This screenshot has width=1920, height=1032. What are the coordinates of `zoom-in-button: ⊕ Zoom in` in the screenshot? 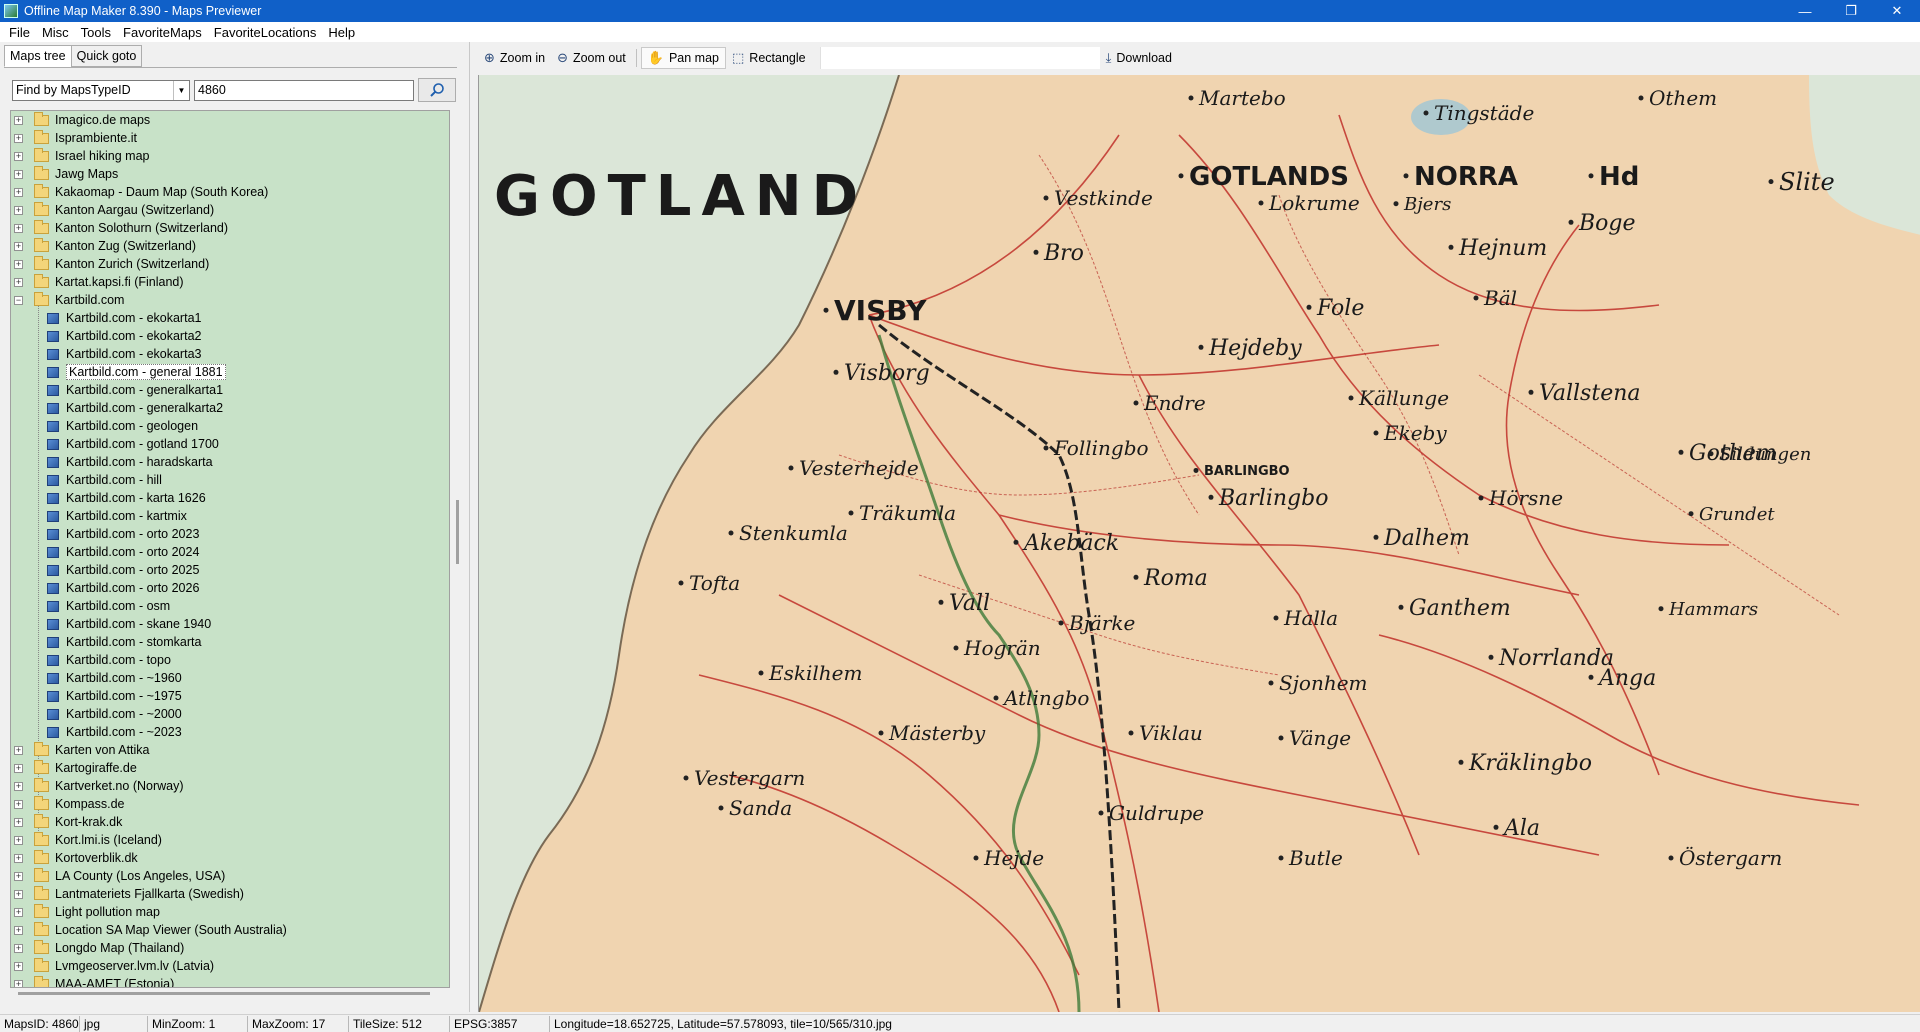 It's located at (514, 58).